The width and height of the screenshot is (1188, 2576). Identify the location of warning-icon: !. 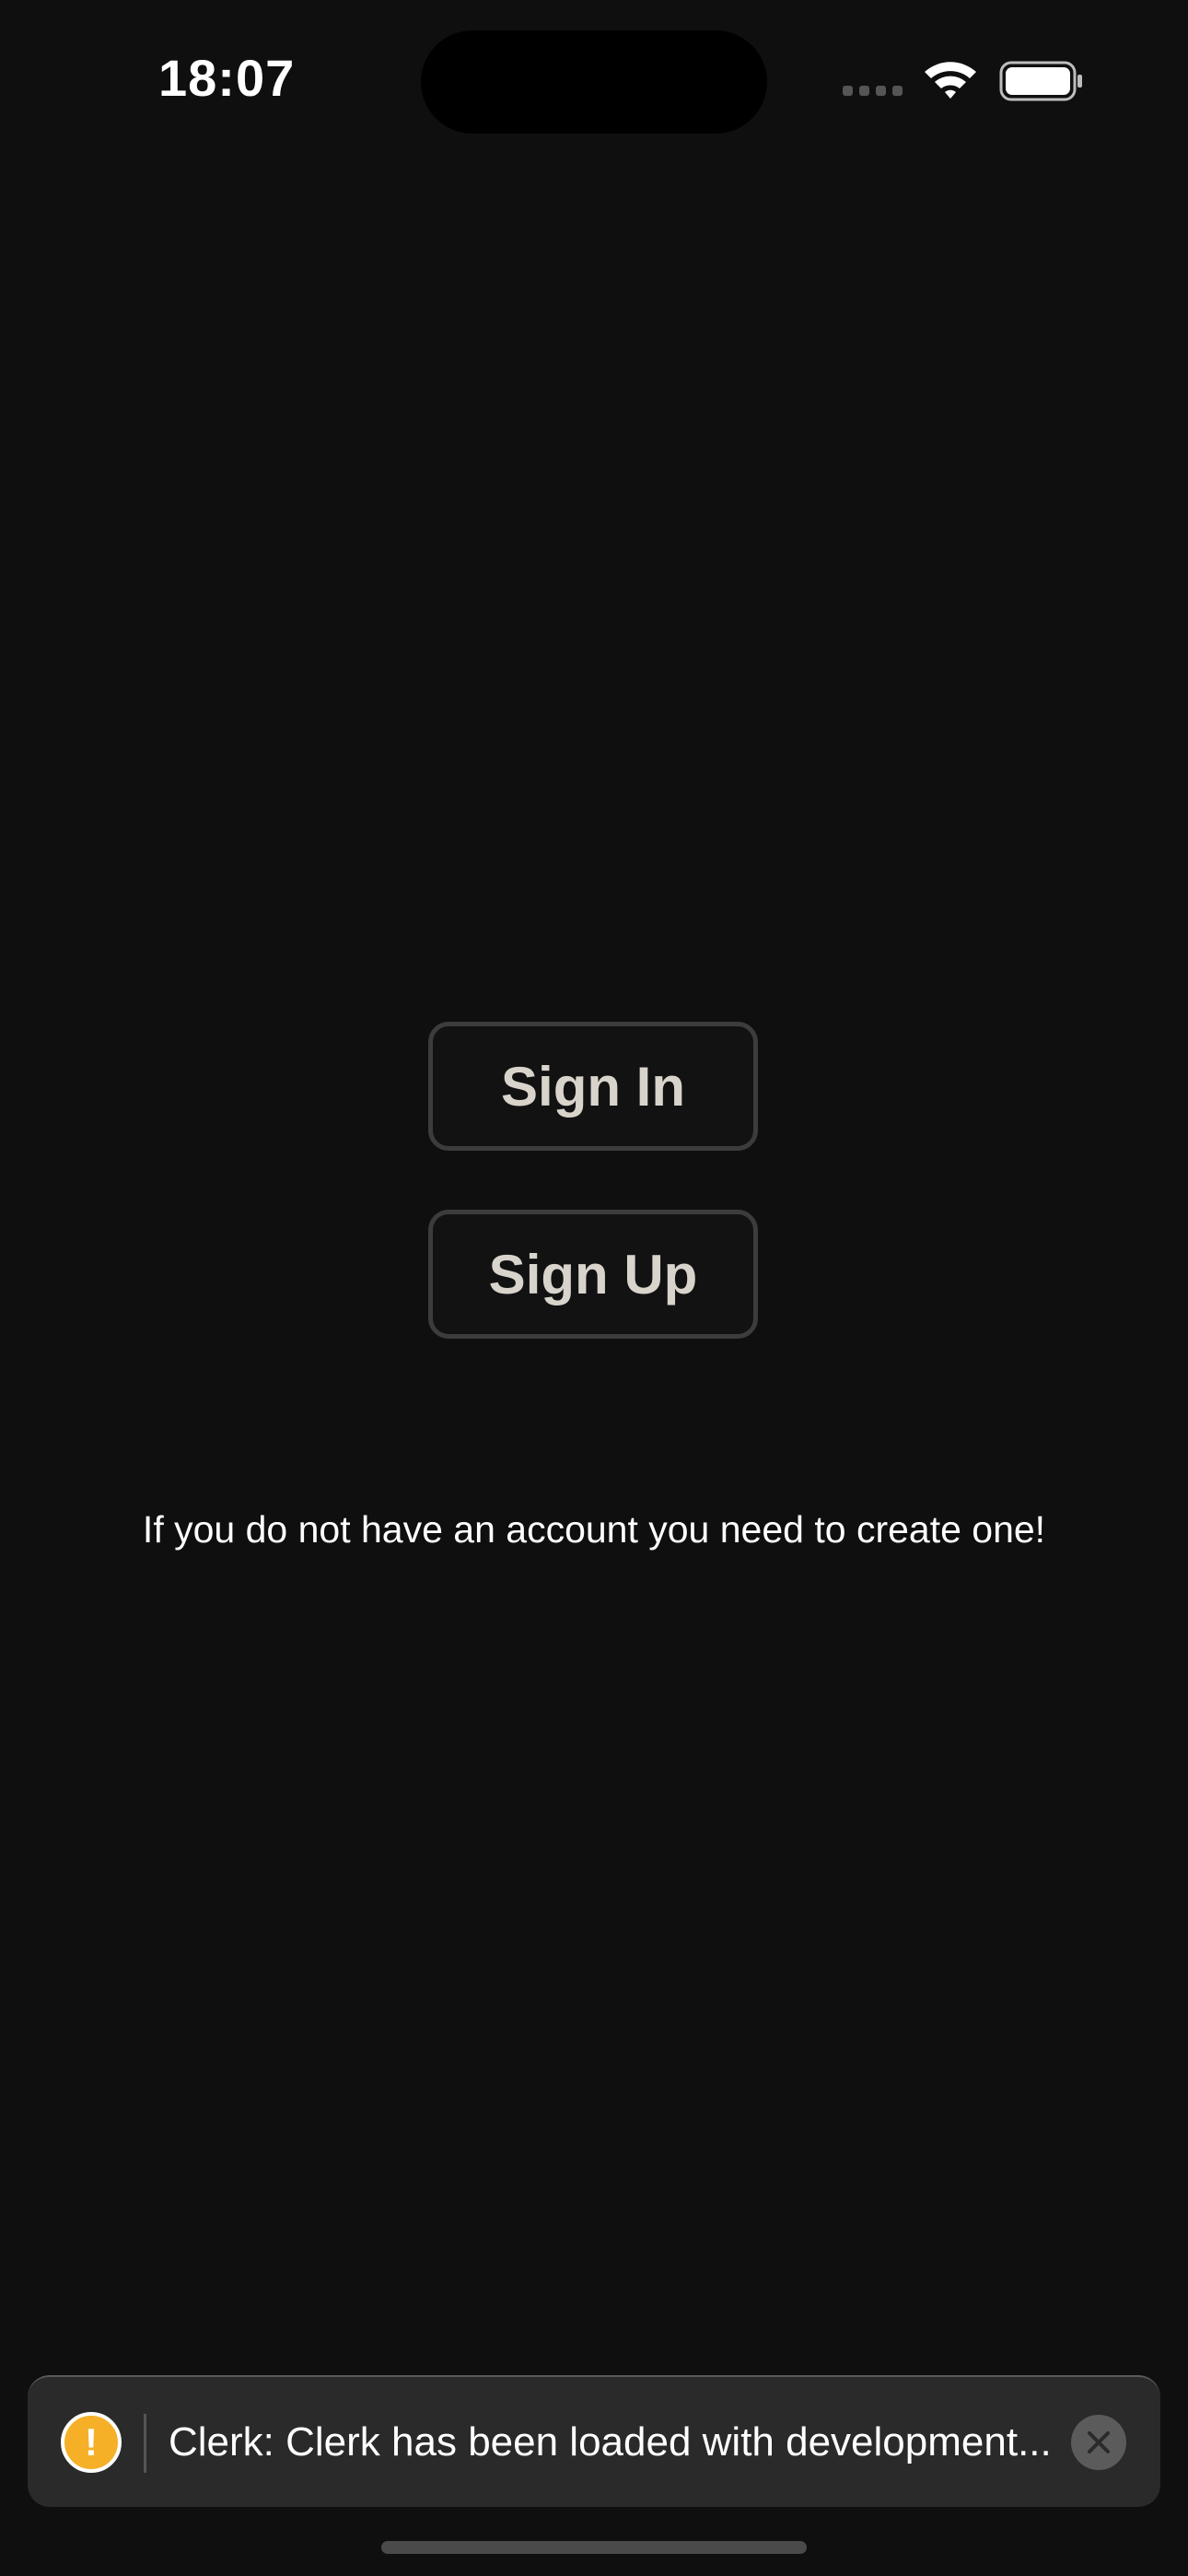
(91, 2442).